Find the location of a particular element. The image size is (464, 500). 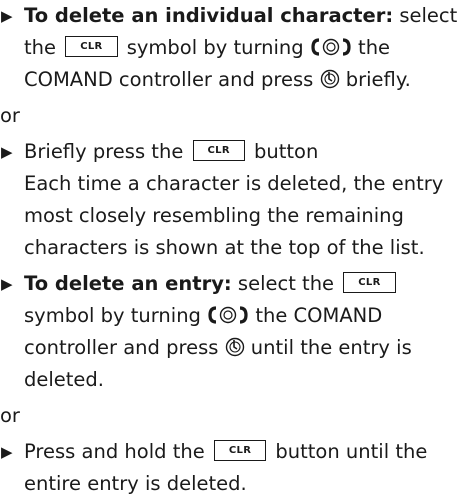

step-text: briefly. is located at coordinates (375, 79).